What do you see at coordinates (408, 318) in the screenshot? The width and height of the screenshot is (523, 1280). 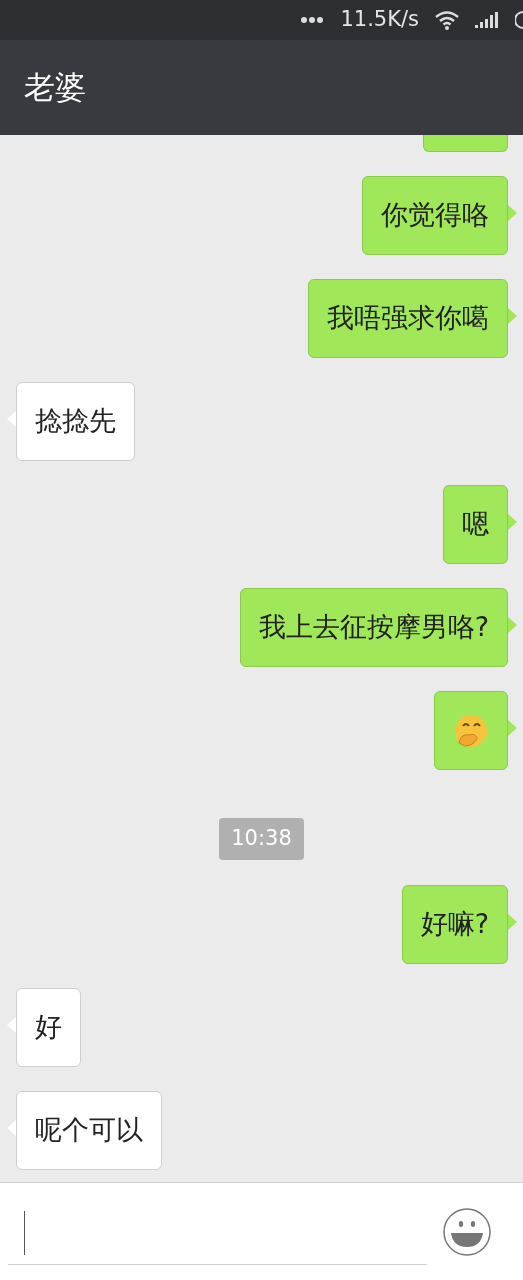 I see `message-text: 我唔强求你噶` at bounding box center [408, 318].